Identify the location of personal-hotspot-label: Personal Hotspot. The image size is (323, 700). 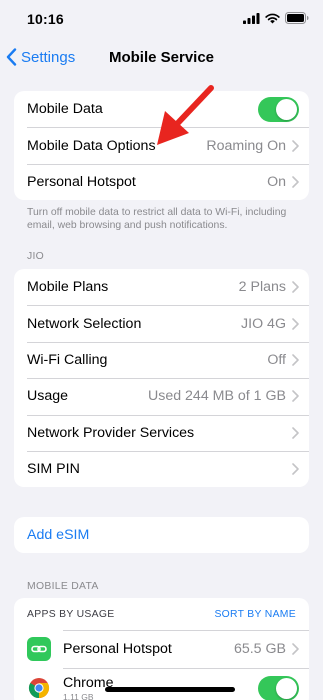
(81, 181).